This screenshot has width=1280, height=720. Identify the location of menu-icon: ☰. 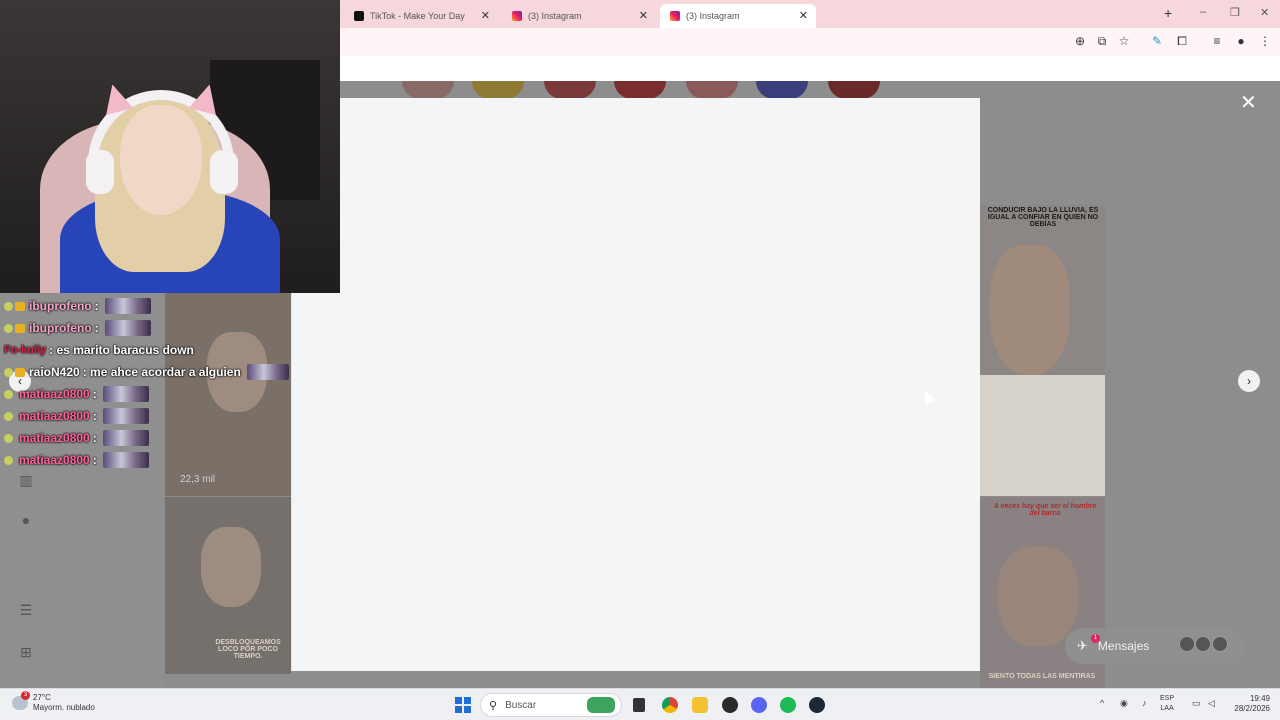
(26, 610).